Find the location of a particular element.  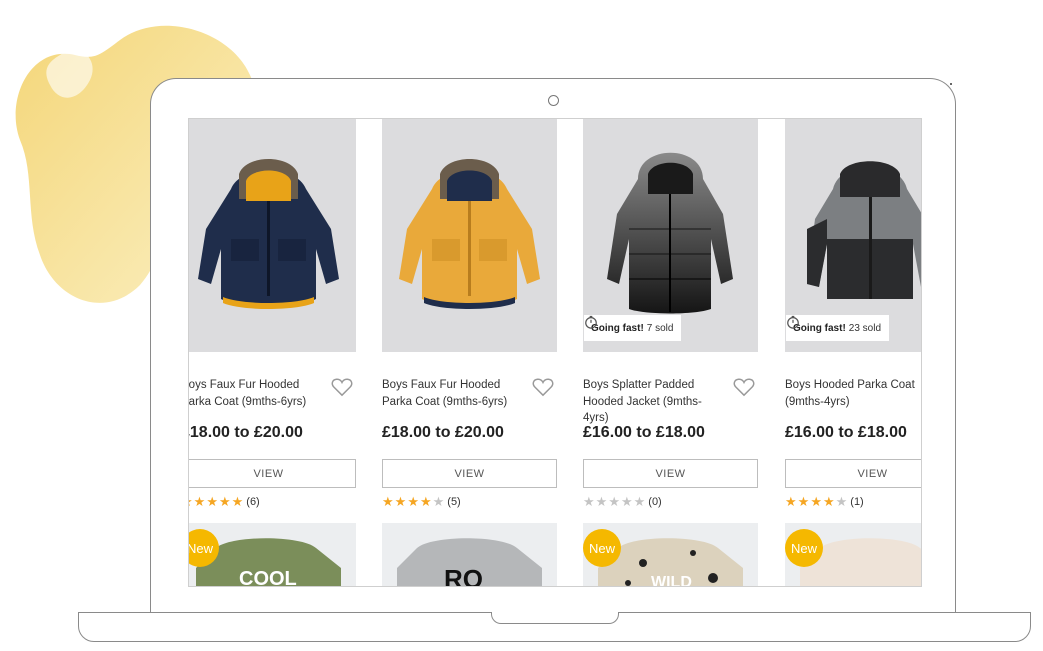

product-tile-next-row: New is located at coordinates (853, 554).